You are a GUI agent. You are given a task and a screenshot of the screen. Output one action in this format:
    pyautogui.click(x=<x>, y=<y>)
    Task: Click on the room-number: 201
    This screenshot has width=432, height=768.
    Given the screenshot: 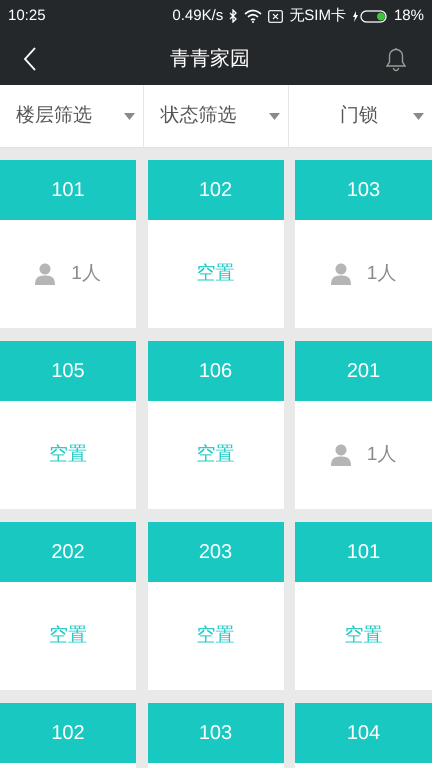 What is the action you would take?
    pyautogui.click(x=363, y=371)
    